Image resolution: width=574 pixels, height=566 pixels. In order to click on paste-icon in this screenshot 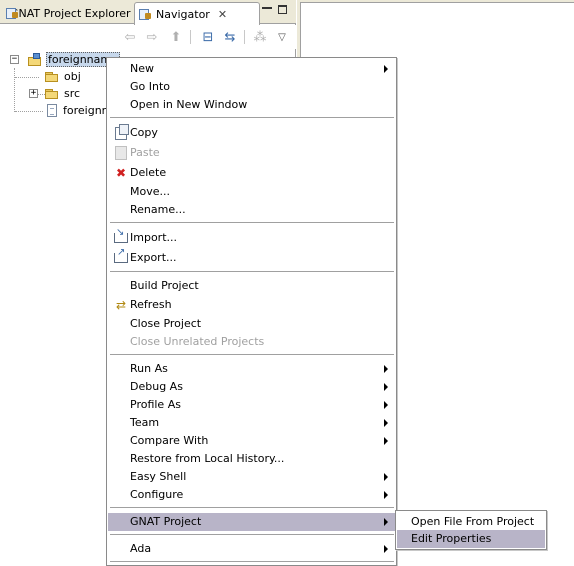, I will do `click(121, 153)`.